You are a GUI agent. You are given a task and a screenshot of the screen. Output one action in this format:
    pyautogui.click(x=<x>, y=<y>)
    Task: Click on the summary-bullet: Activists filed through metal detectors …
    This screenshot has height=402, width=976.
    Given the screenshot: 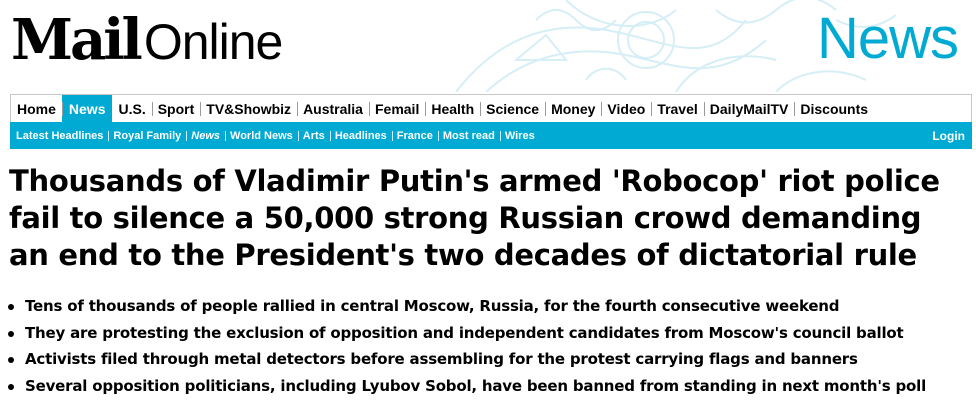 What is the action you would take?
    pyautogui.click(x=489, y=359)
    